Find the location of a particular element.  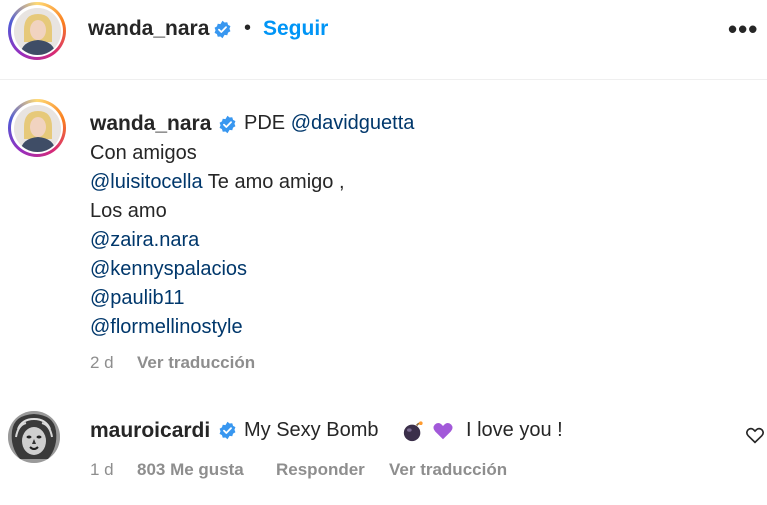

comment-translate-button: Ver traducción is located at coordinates (448, 470).